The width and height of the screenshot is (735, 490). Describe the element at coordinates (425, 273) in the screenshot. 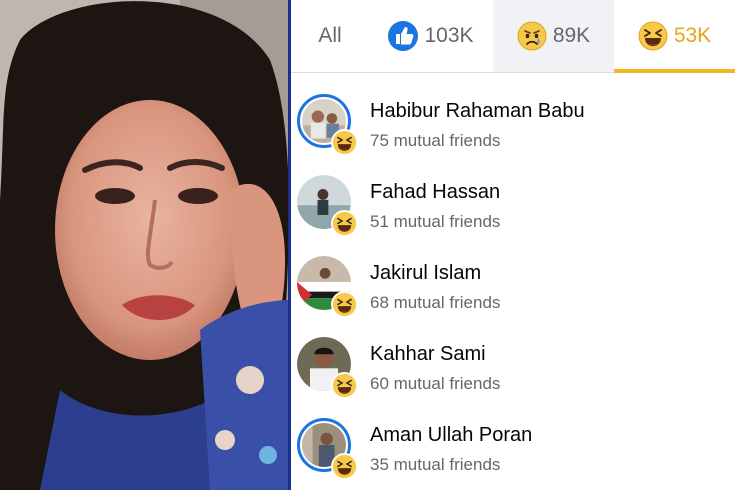

I see `person-name: Jakirul Islam` at that location.